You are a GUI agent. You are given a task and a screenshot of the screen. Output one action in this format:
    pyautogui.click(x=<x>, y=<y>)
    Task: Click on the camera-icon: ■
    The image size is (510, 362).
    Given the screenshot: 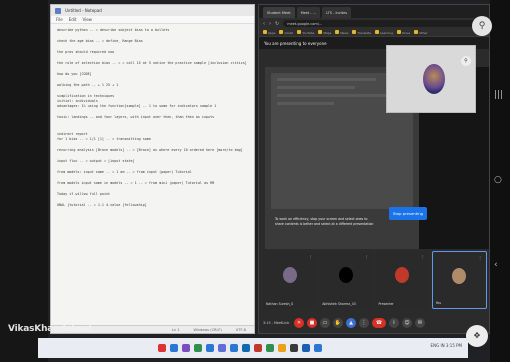 What is the action you would take?
    pyautogui.click(x=312, y=323)
    